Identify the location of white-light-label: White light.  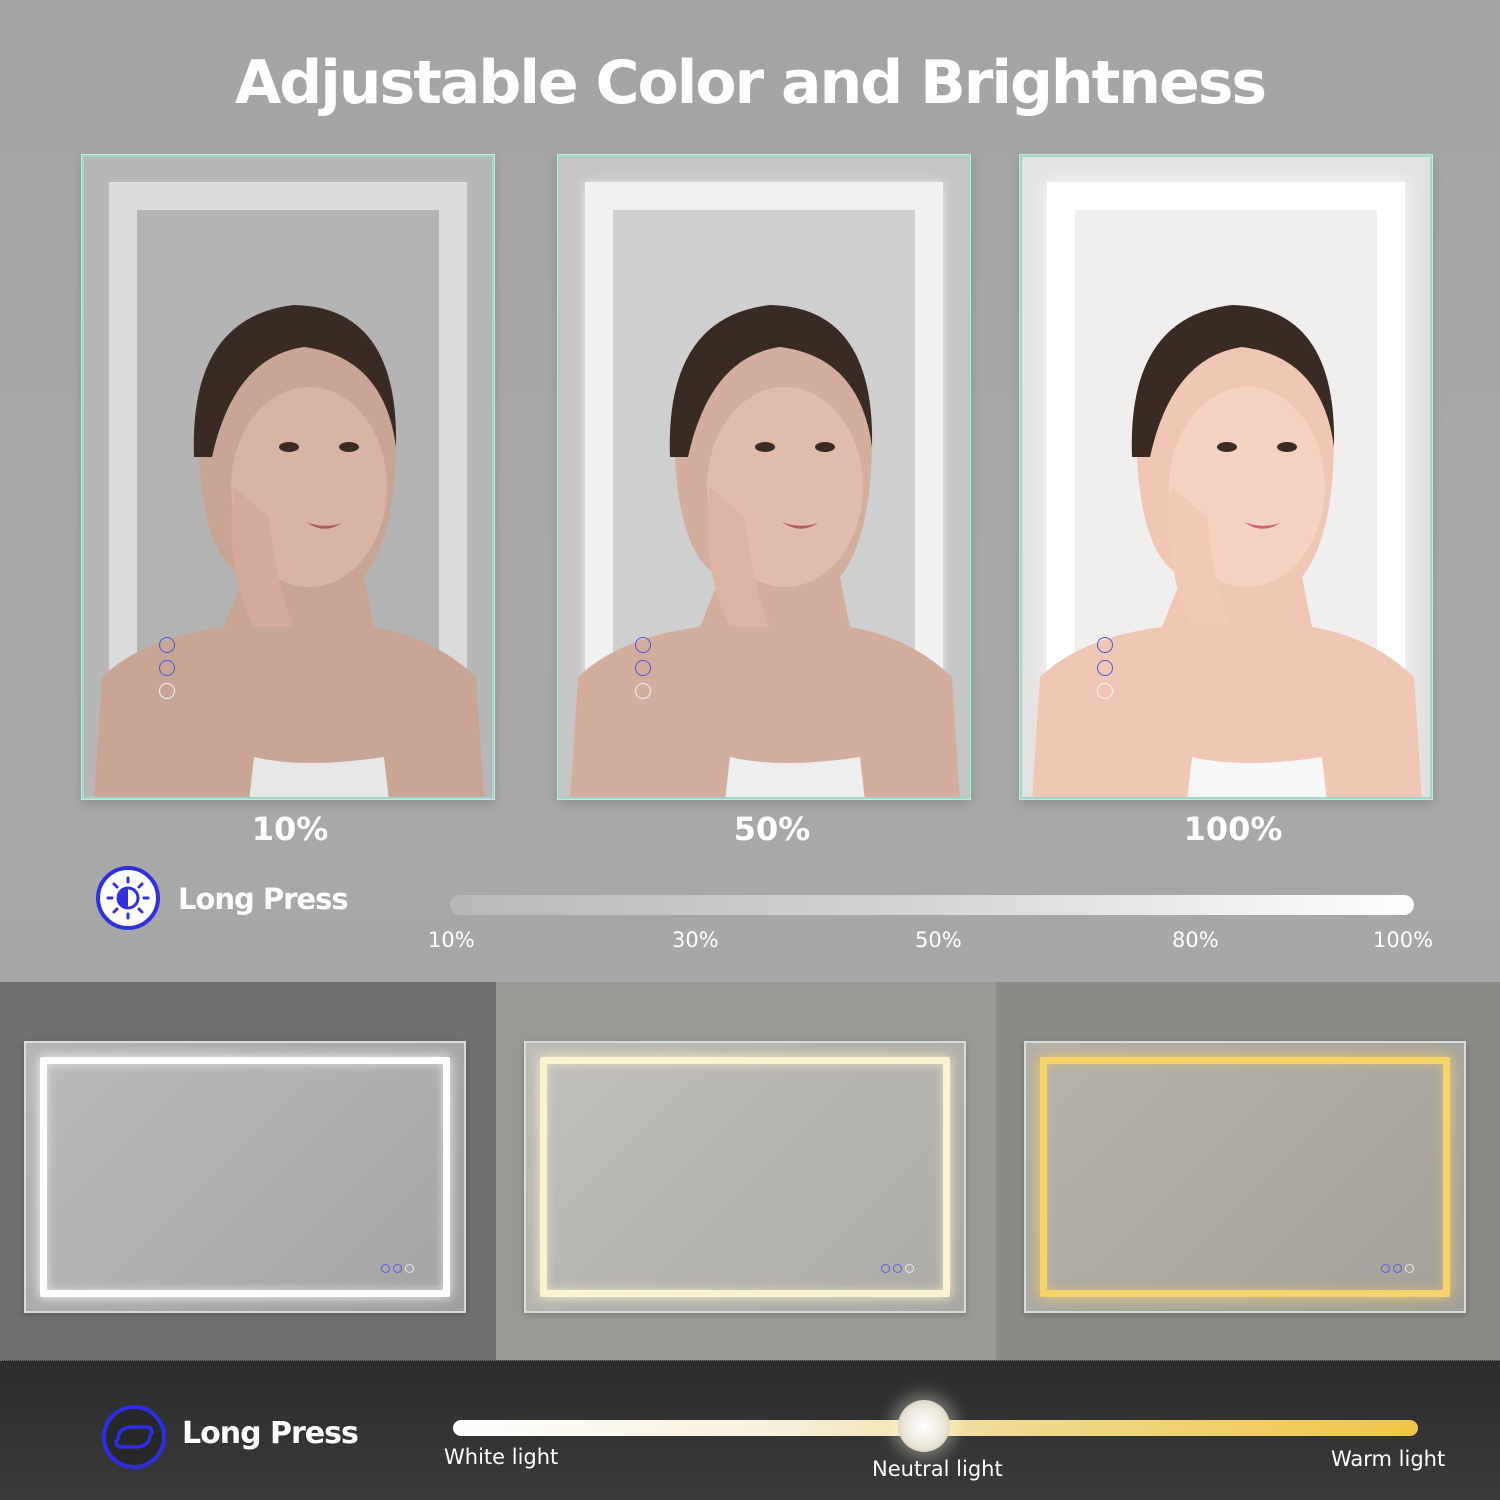
(501, 1457).